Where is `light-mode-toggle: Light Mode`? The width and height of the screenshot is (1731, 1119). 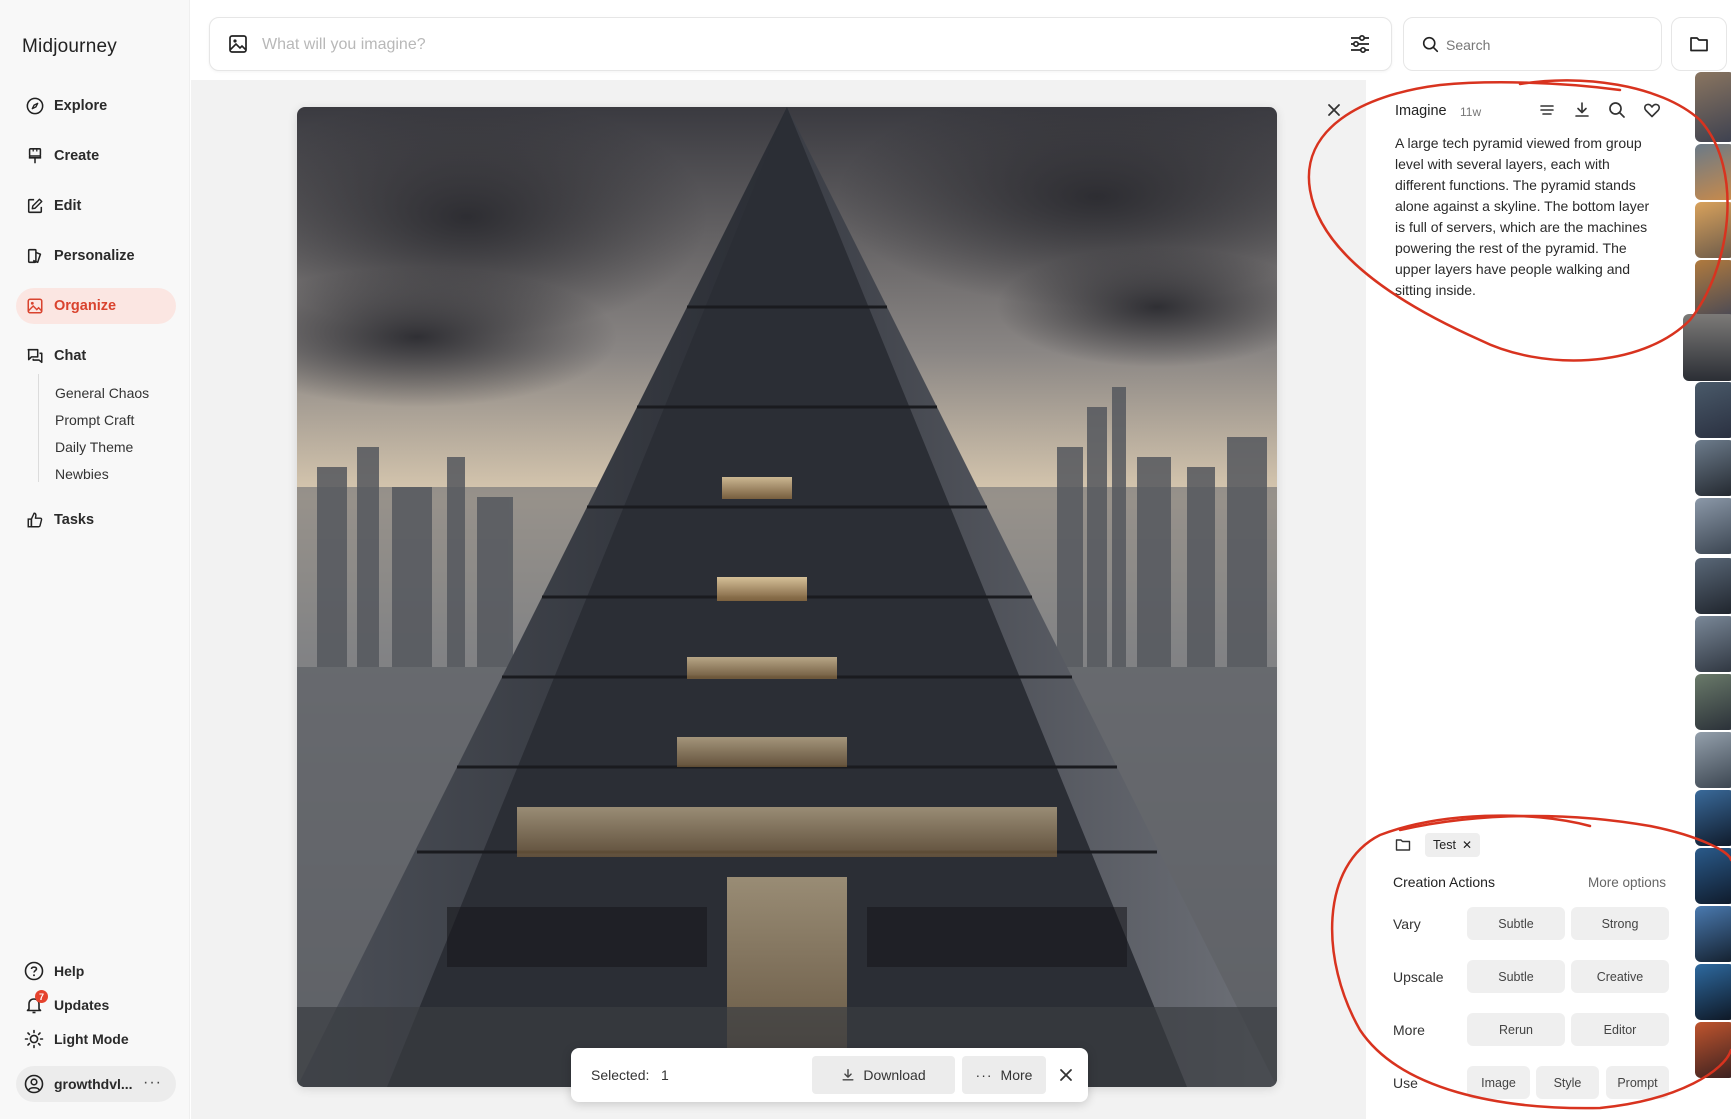 light-mode-toggle: Light Mode is located at coordinates (96, 1039).